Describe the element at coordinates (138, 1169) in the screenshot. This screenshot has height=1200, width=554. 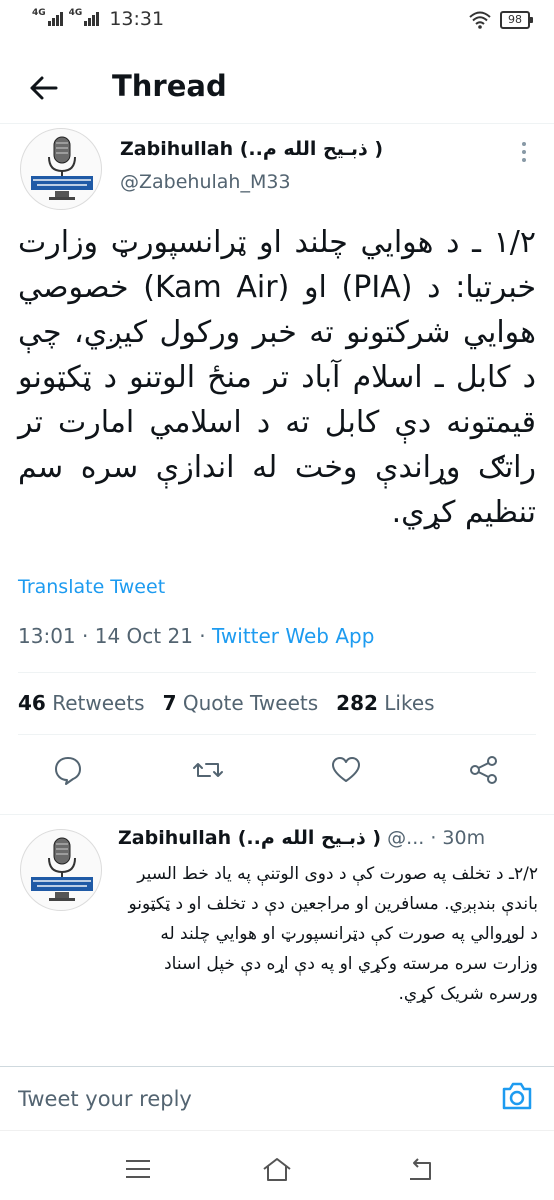
I see `menu-icon` at that location.